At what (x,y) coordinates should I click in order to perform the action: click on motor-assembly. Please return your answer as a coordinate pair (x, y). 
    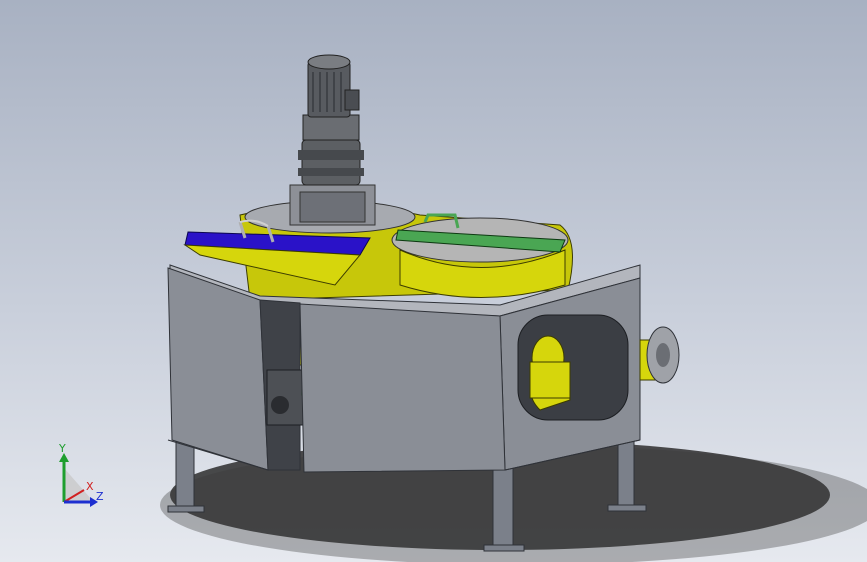
    Looking at the image, I should click on (330, 144).